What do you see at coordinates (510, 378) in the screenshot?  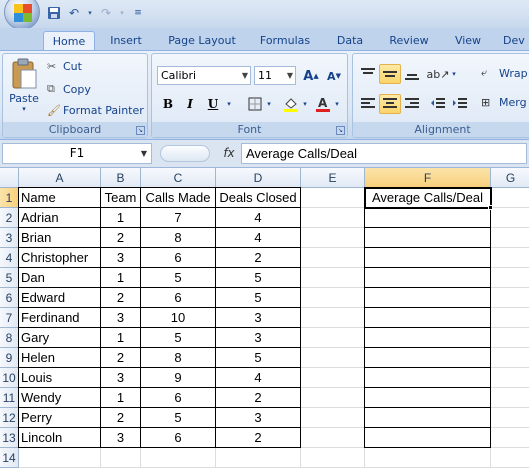 I see `cell-g10` at bounding box center [510, 378].